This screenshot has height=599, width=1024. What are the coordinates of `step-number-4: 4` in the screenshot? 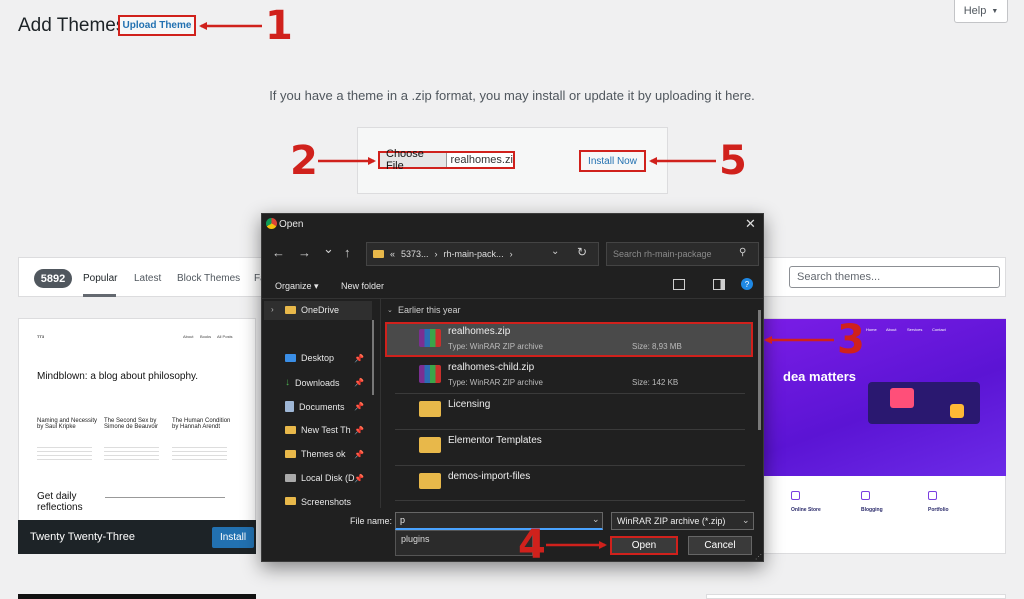 It's located at (532, 545).